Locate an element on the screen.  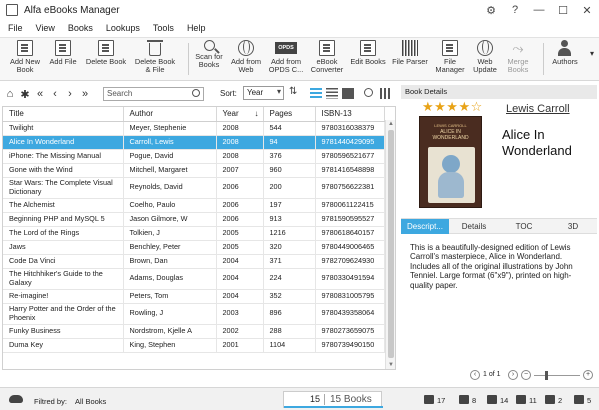
column-header-year: Year ↓ is located at coordinates (240, 114).